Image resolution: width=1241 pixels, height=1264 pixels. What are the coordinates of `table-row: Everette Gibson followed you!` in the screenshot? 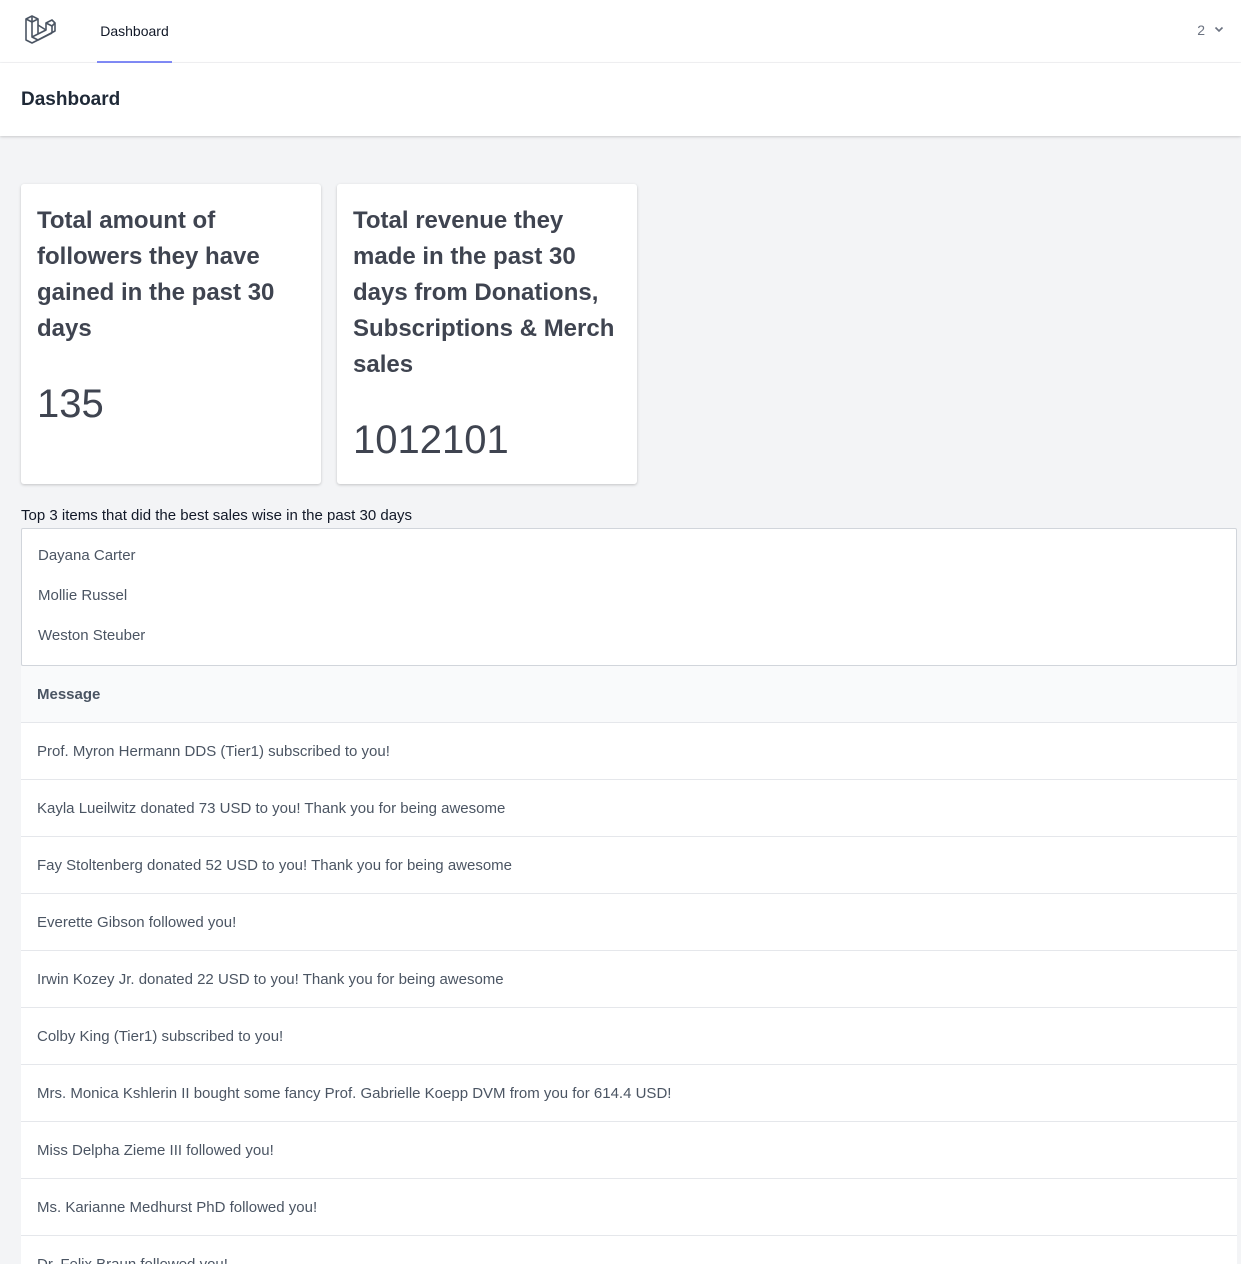 It's located at (629, 922).